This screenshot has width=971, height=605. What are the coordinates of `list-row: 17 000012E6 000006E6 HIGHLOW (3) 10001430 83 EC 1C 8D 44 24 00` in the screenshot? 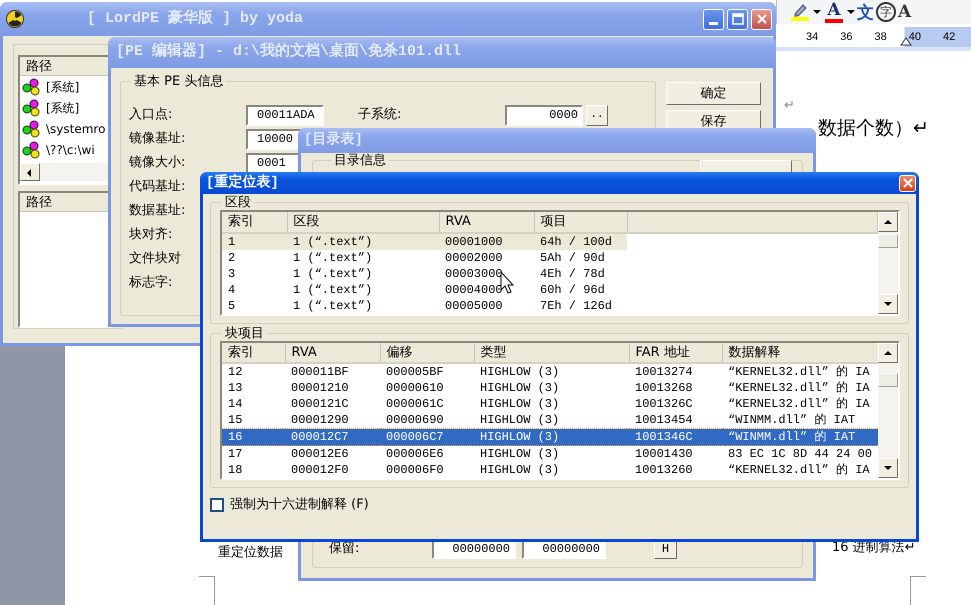 It's located at (550, 454).